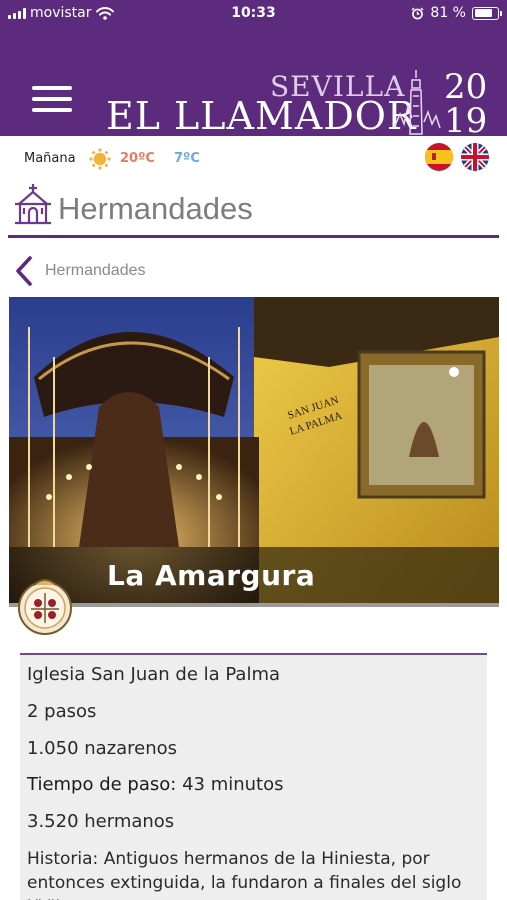  What do you see at coordinates (466, 121) in the screenshot?
I see `brand-year-bottom: 19` at bounding box center [466, 121].